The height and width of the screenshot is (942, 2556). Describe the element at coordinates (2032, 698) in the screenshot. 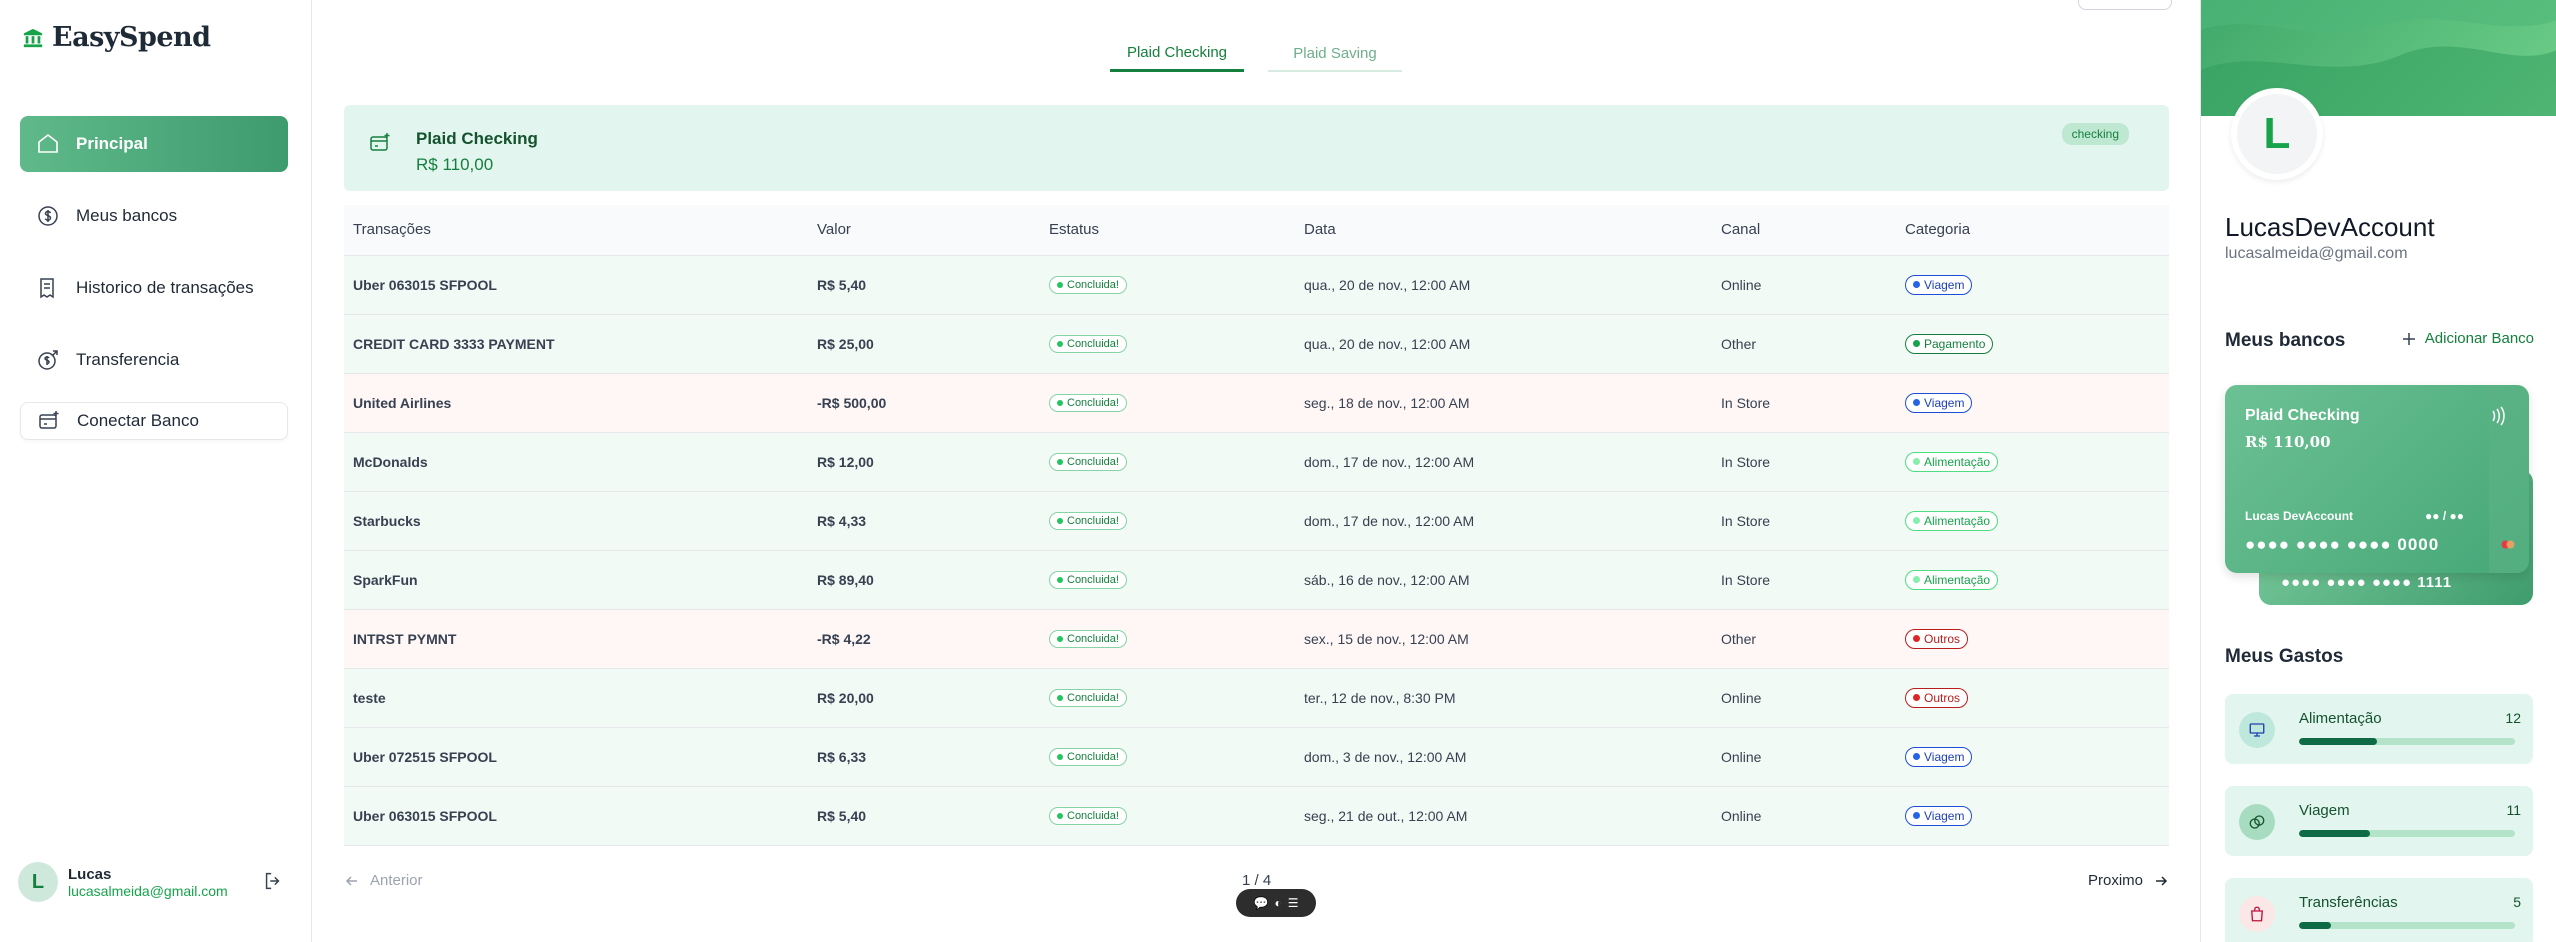

I see `category-cell: Outros` at that location.